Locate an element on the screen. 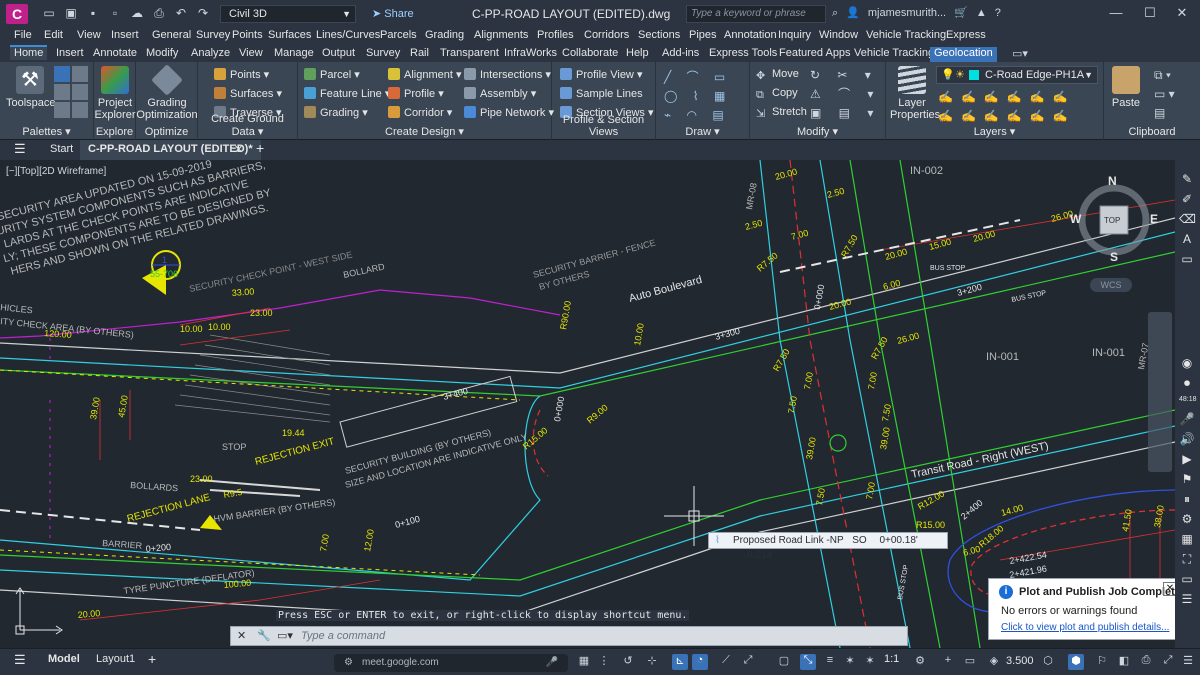  paste-button: Paste is located at coordinates (1126, 87).